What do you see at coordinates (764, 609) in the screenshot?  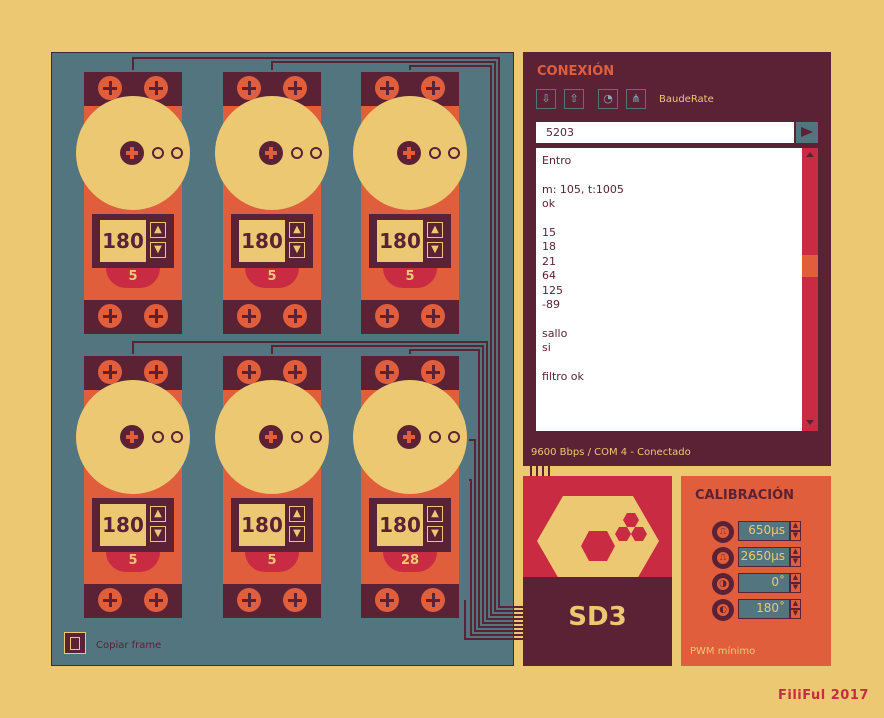 I see `angle-max-field: 180˚` at bounding box center [764, 609].